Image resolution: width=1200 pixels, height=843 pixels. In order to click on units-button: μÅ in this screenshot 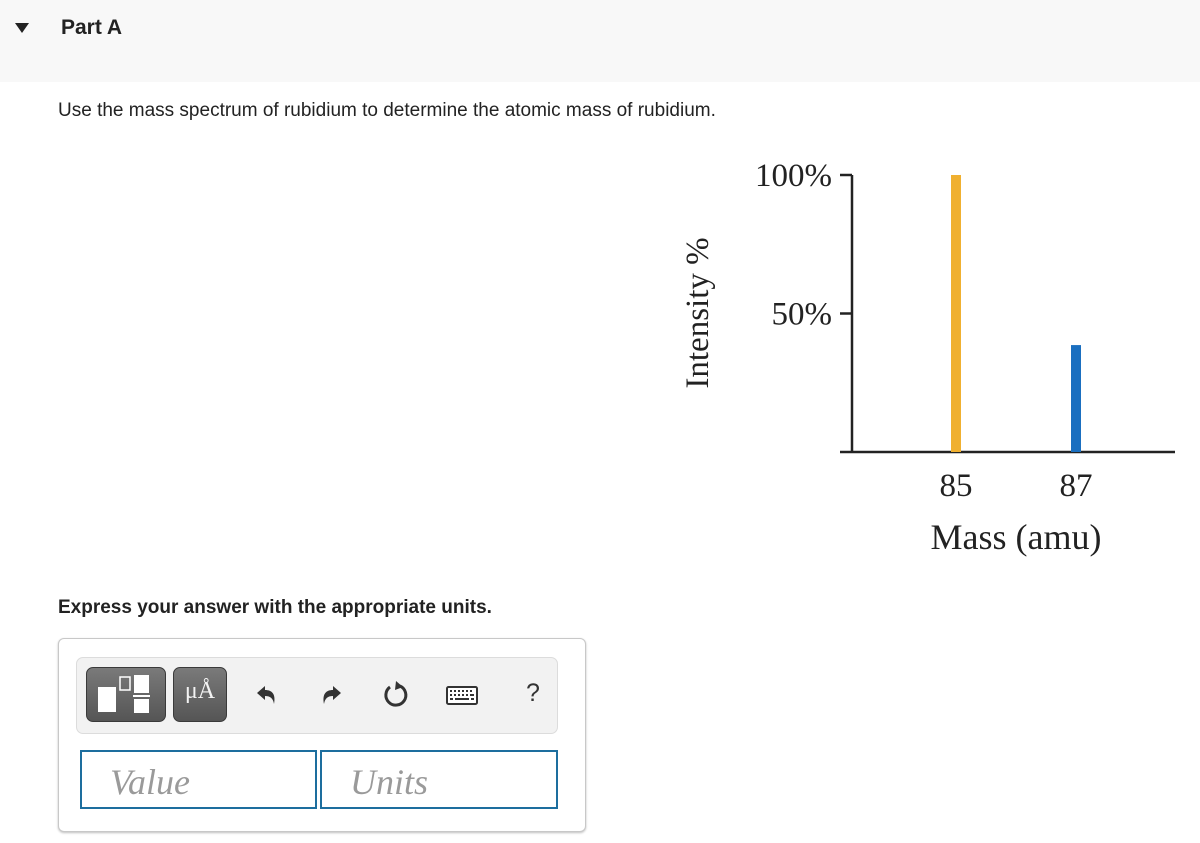, I will do `click(200, 694)`.